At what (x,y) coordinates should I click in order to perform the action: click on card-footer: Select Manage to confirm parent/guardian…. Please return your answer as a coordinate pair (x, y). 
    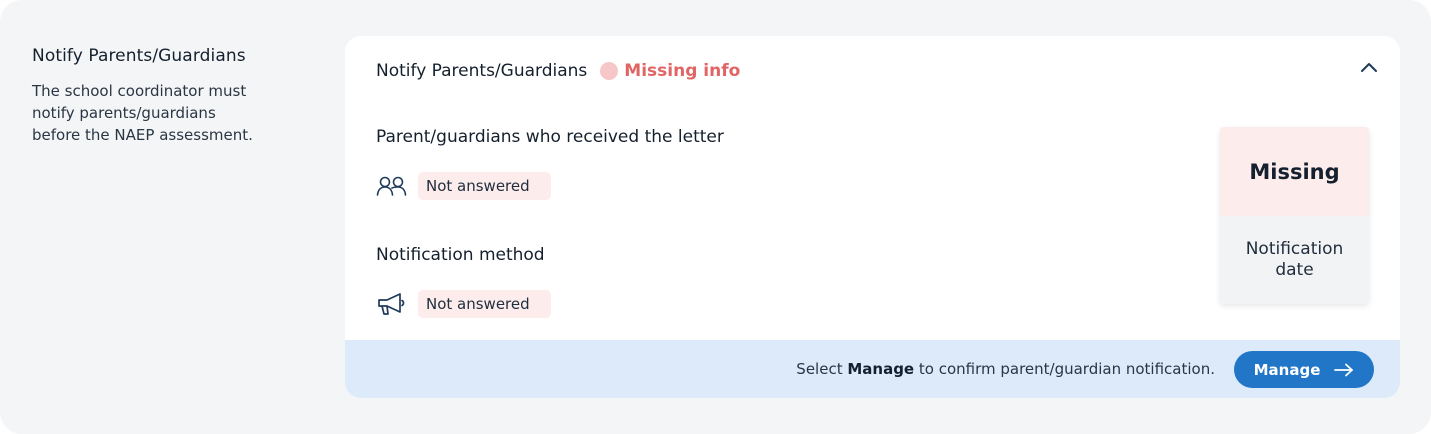
    Looking at the image, I should click on (872, 369).